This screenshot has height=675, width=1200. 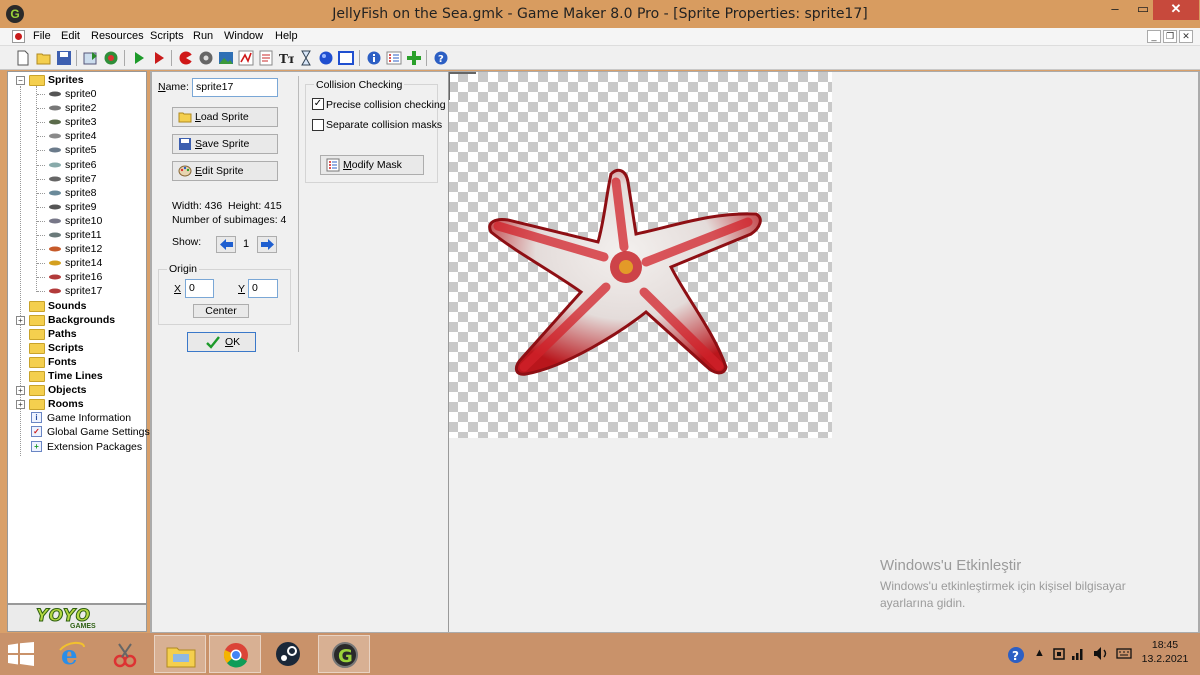 I want to click on add-path-icon, so click(x=246, y=58).